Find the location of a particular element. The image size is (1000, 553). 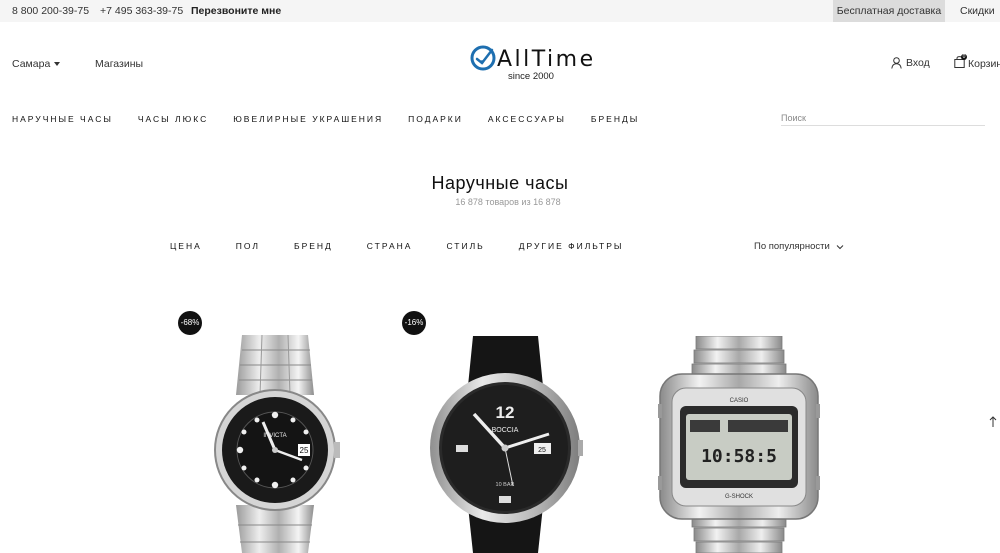

cart-count-badge: 0 is located at coordinates (964, 57).